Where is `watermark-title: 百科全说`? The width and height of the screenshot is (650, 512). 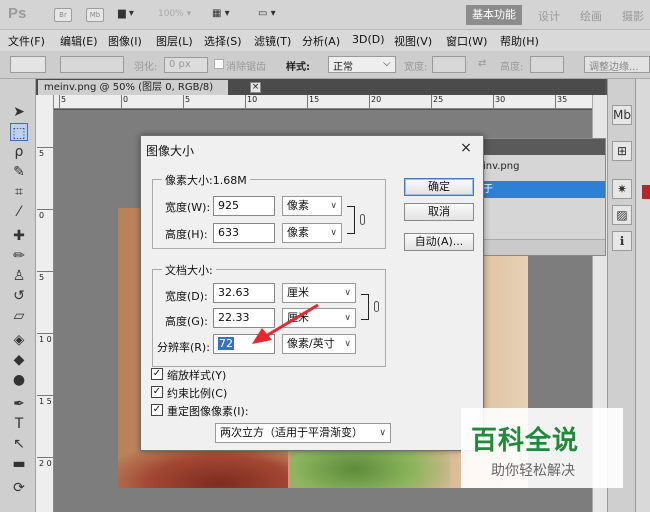
watermark-title: 百科全说 is located at coordinates (525, 441).